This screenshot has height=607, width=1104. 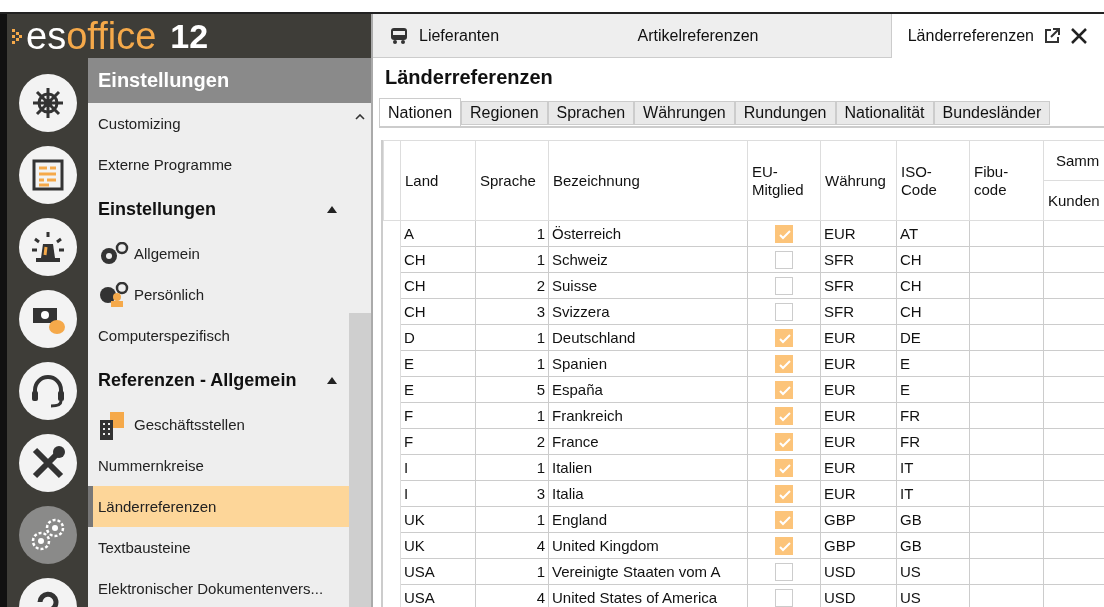 I want to click on column-header: Währung, so click(x=858, y=180).